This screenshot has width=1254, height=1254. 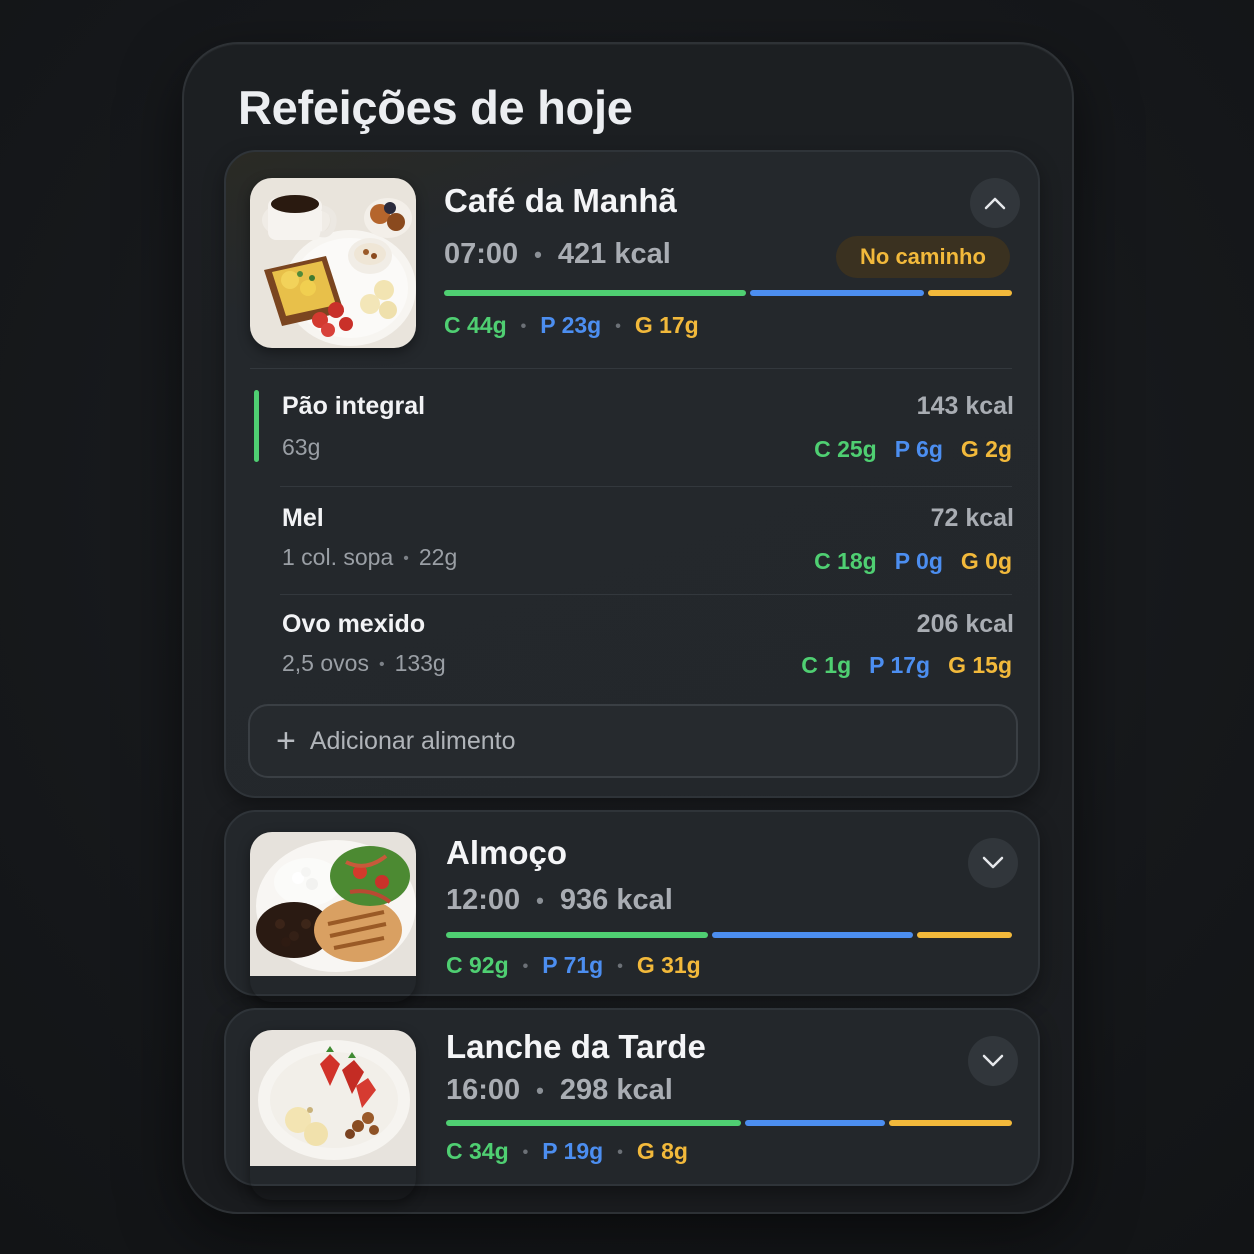 What do you see at coordinates (923, 257) in the screenshot?
I see `status-badge: No caminho` at bounding box center [923, 257].